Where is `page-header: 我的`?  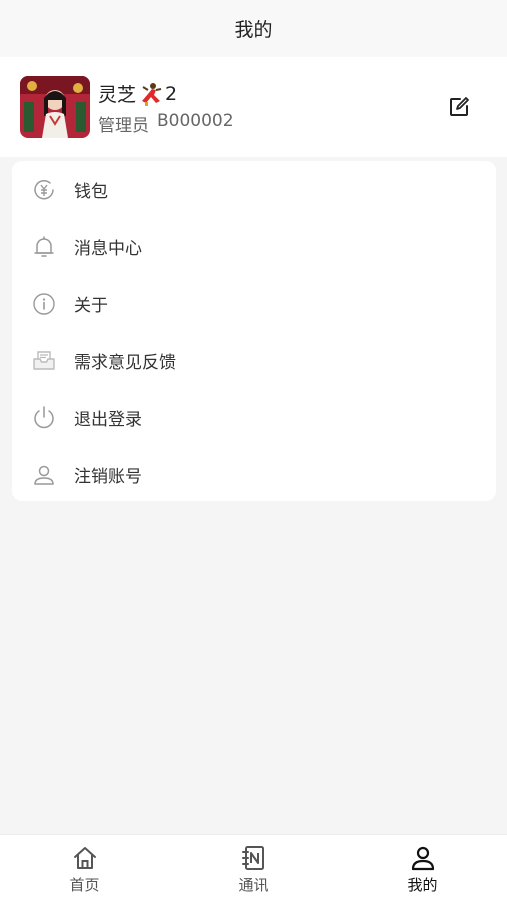 page-header: 我的 is located at coordinates (253, 28).